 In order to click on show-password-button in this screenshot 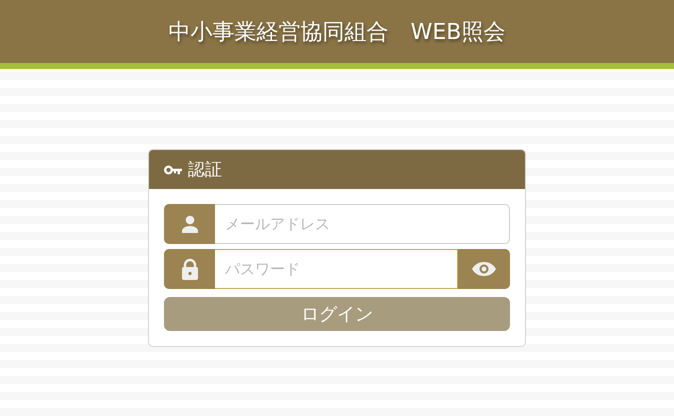, I will do `click(484, 269)`.